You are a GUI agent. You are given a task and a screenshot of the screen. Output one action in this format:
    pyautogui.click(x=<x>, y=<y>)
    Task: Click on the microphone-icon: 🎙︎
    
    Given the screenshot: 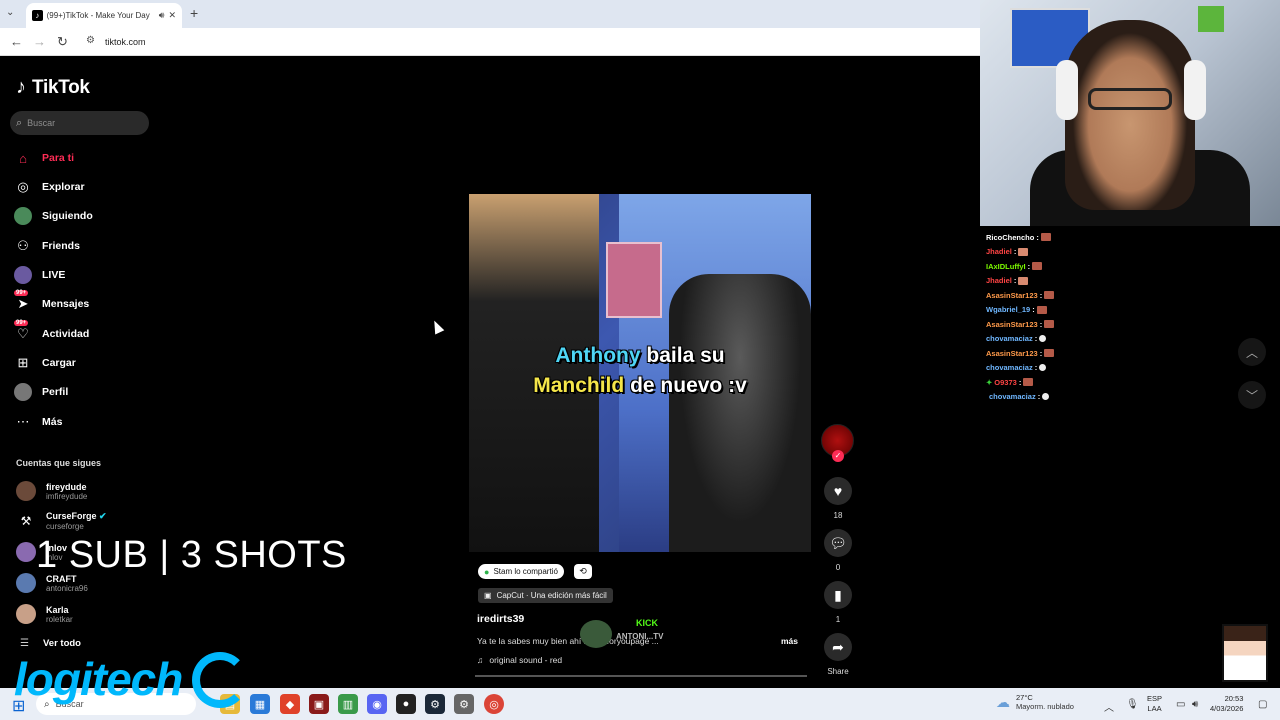 What is the action you would take?
    pyautogui.click(x=1132, y=704)
    